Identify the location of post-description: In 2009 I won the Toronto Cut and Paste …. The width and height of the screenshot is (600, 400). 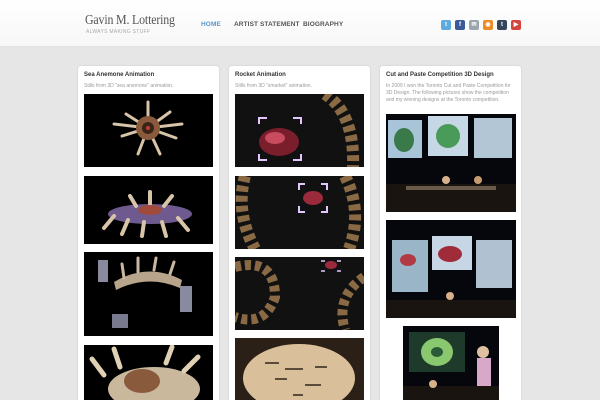
(448, 93).